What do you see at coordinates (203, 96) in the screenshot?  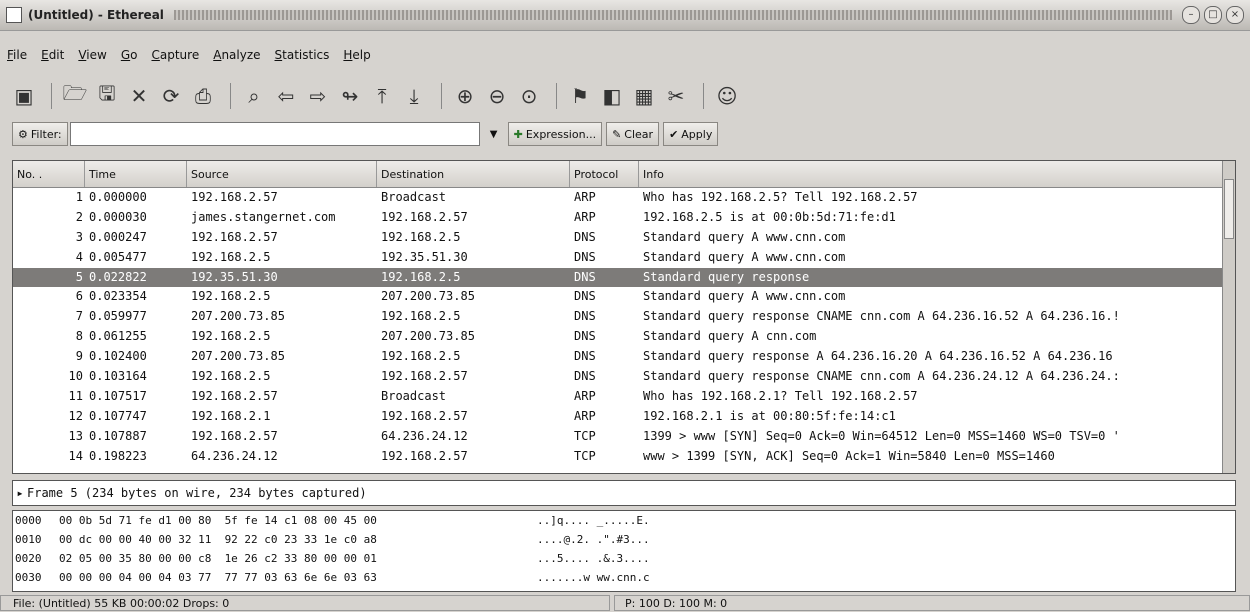 I see `print-icon: ⎙` at bounding box center [203, 96].